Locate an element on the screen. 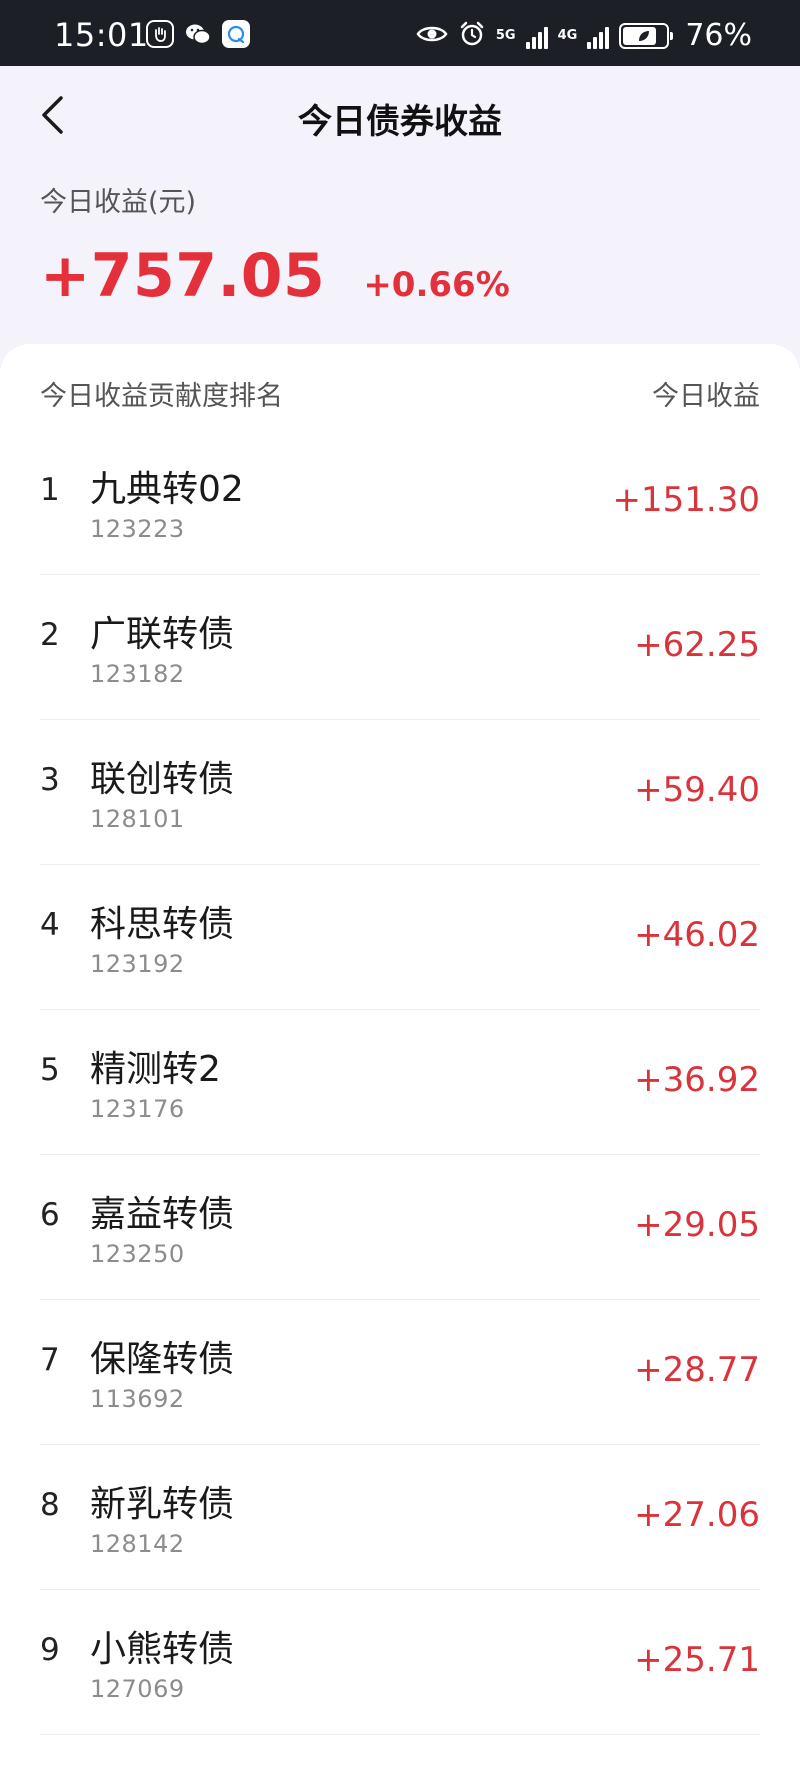 The image size is (800, 1778). bond-gain: +28.77 is located at coordinates (697, 1370).